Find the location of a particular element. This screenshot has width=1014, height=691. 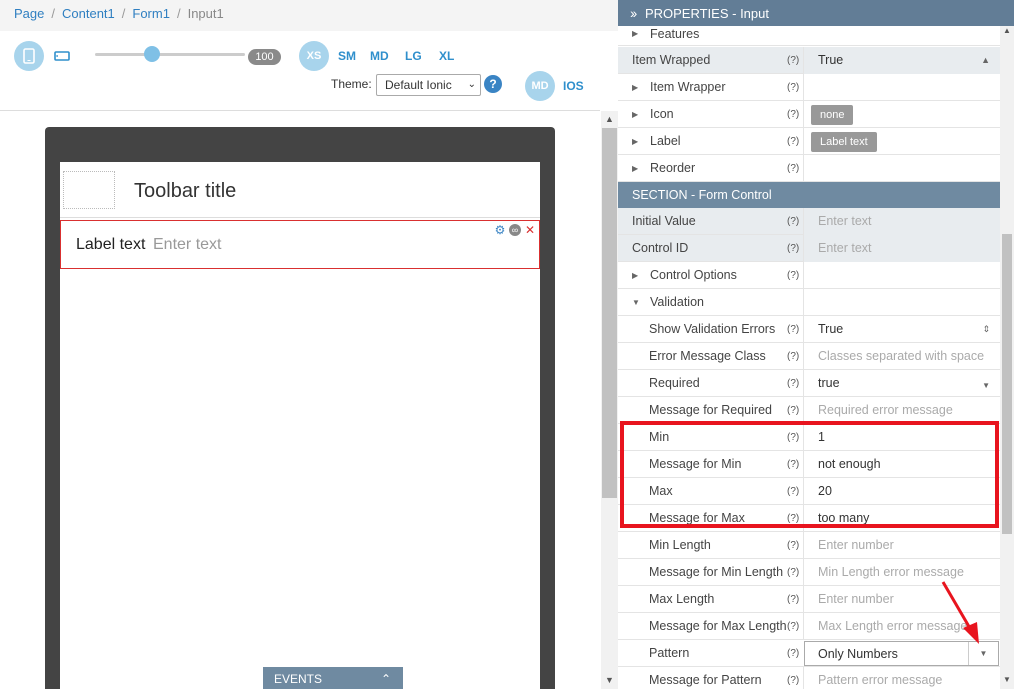

message-for-required-input: Required error message is located at coordinates (901, 410).